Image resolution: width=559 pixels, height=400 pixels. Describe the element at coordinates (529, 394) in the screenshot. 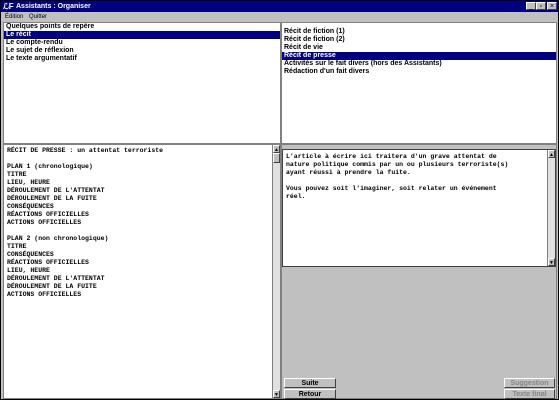

I see `final-text-button: Texte final` at that location.